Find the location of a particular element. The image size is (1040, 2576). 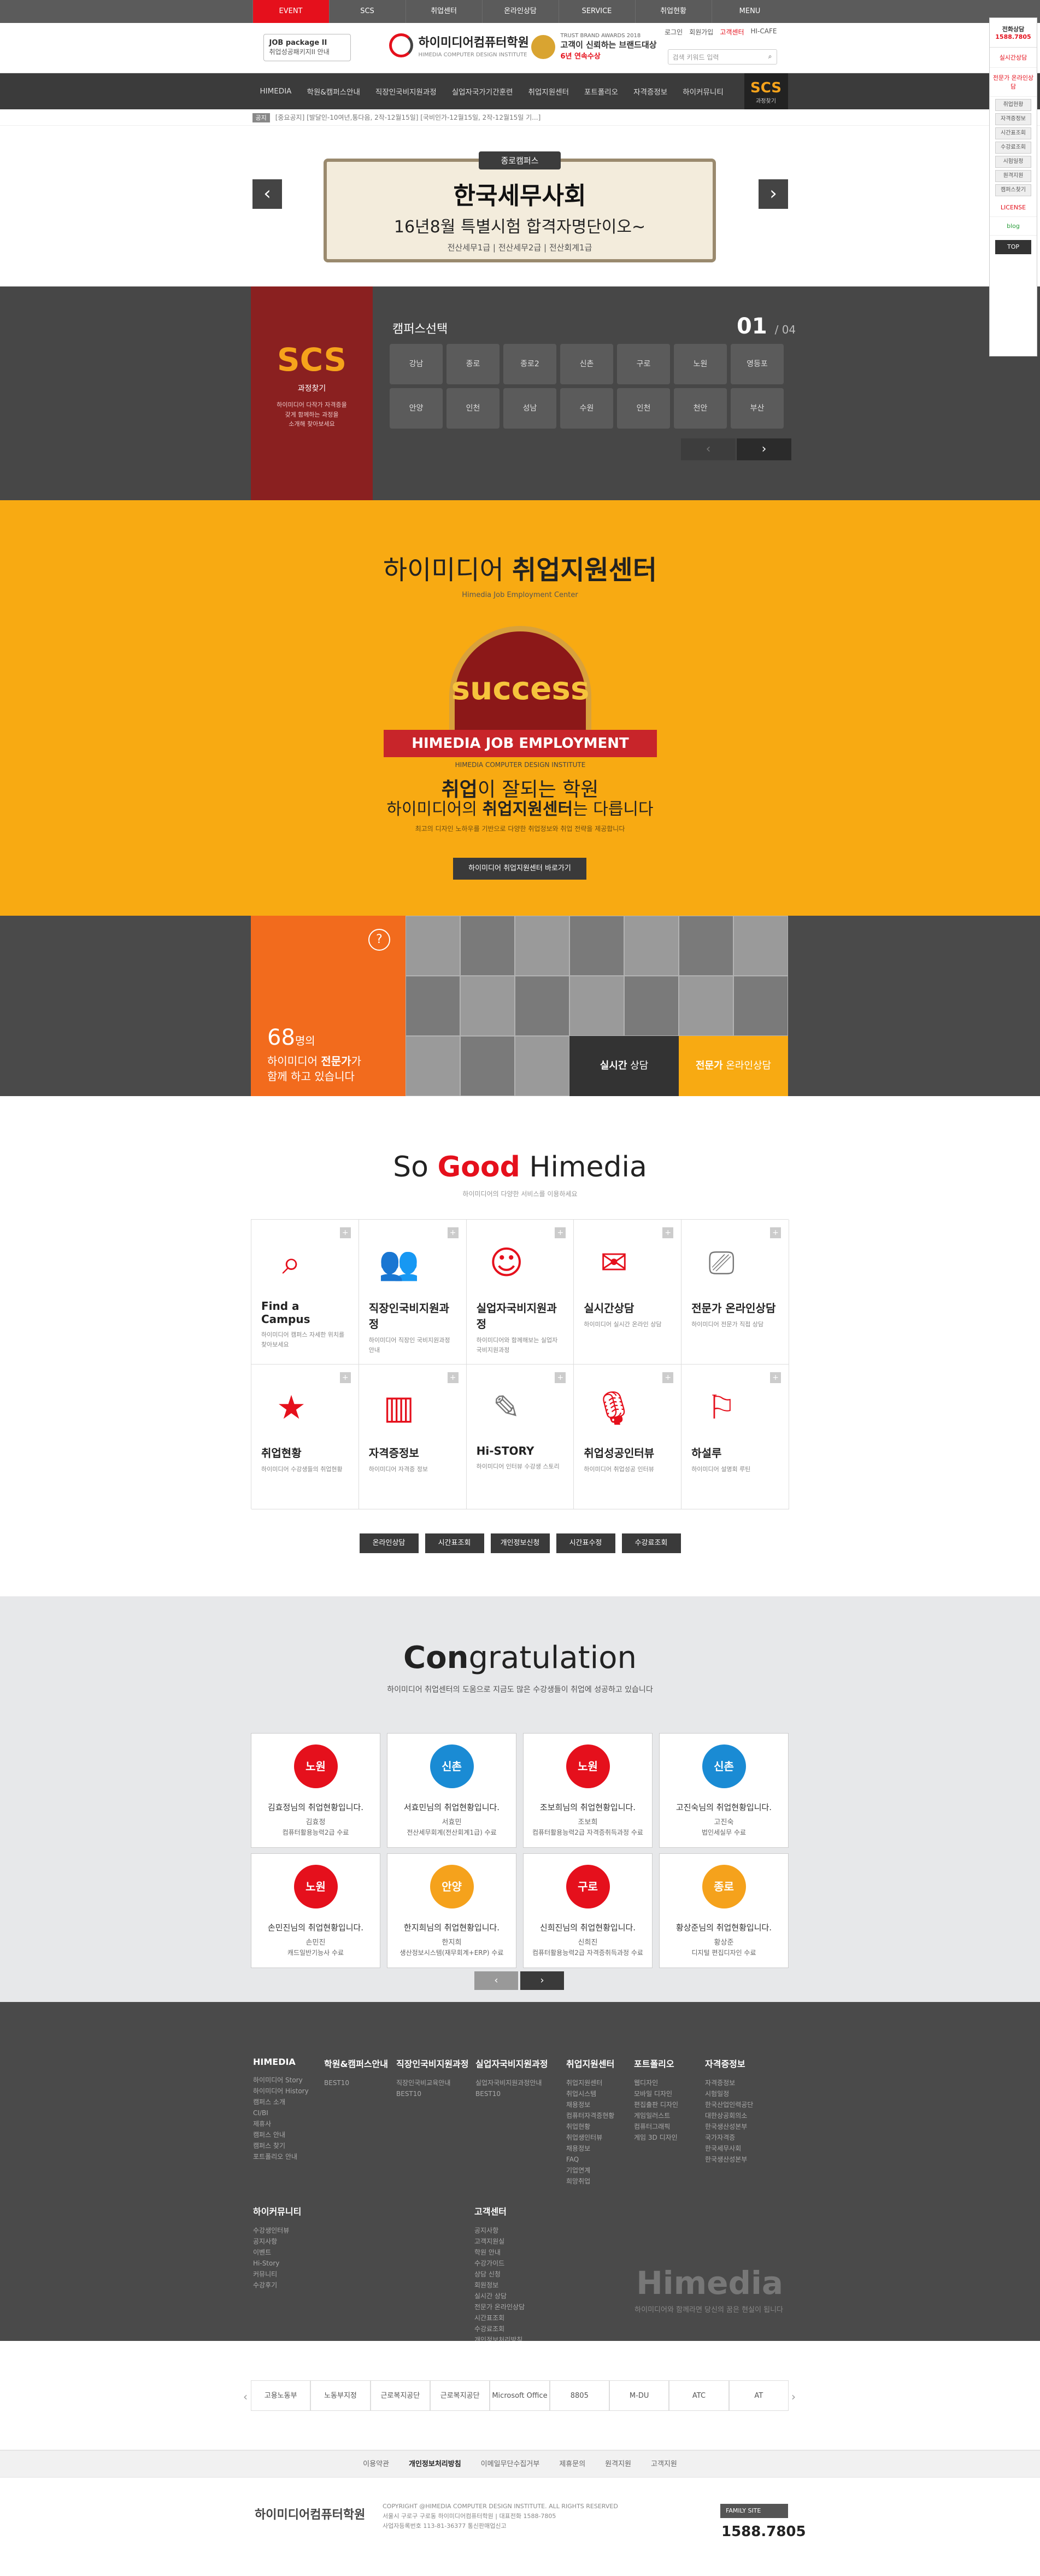

quick-button: 시간표조회 is located at coordinates (454, 1543).